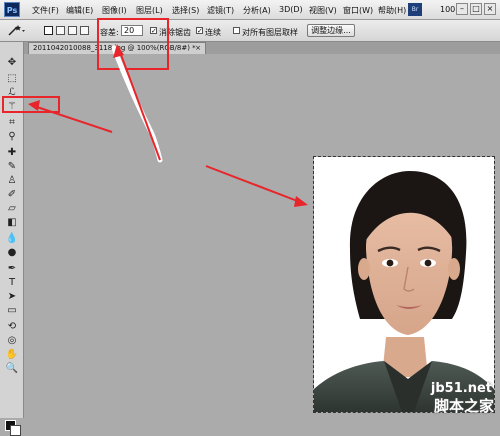 The height and width of the screenshot is (436, 500). What do you see at coordinates (461, 388) in the screenshot?
I see `watermark-url: jb51.net` at bounding box center [461, 388].